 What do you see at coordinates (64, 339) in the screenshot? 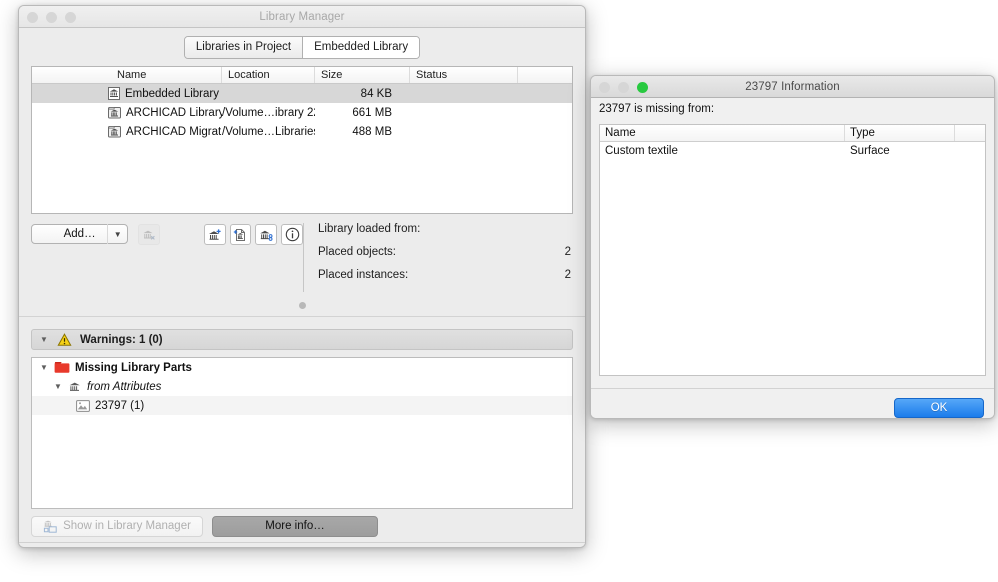
I see `warning-triangle-icon` at bounding box center [64, 339].